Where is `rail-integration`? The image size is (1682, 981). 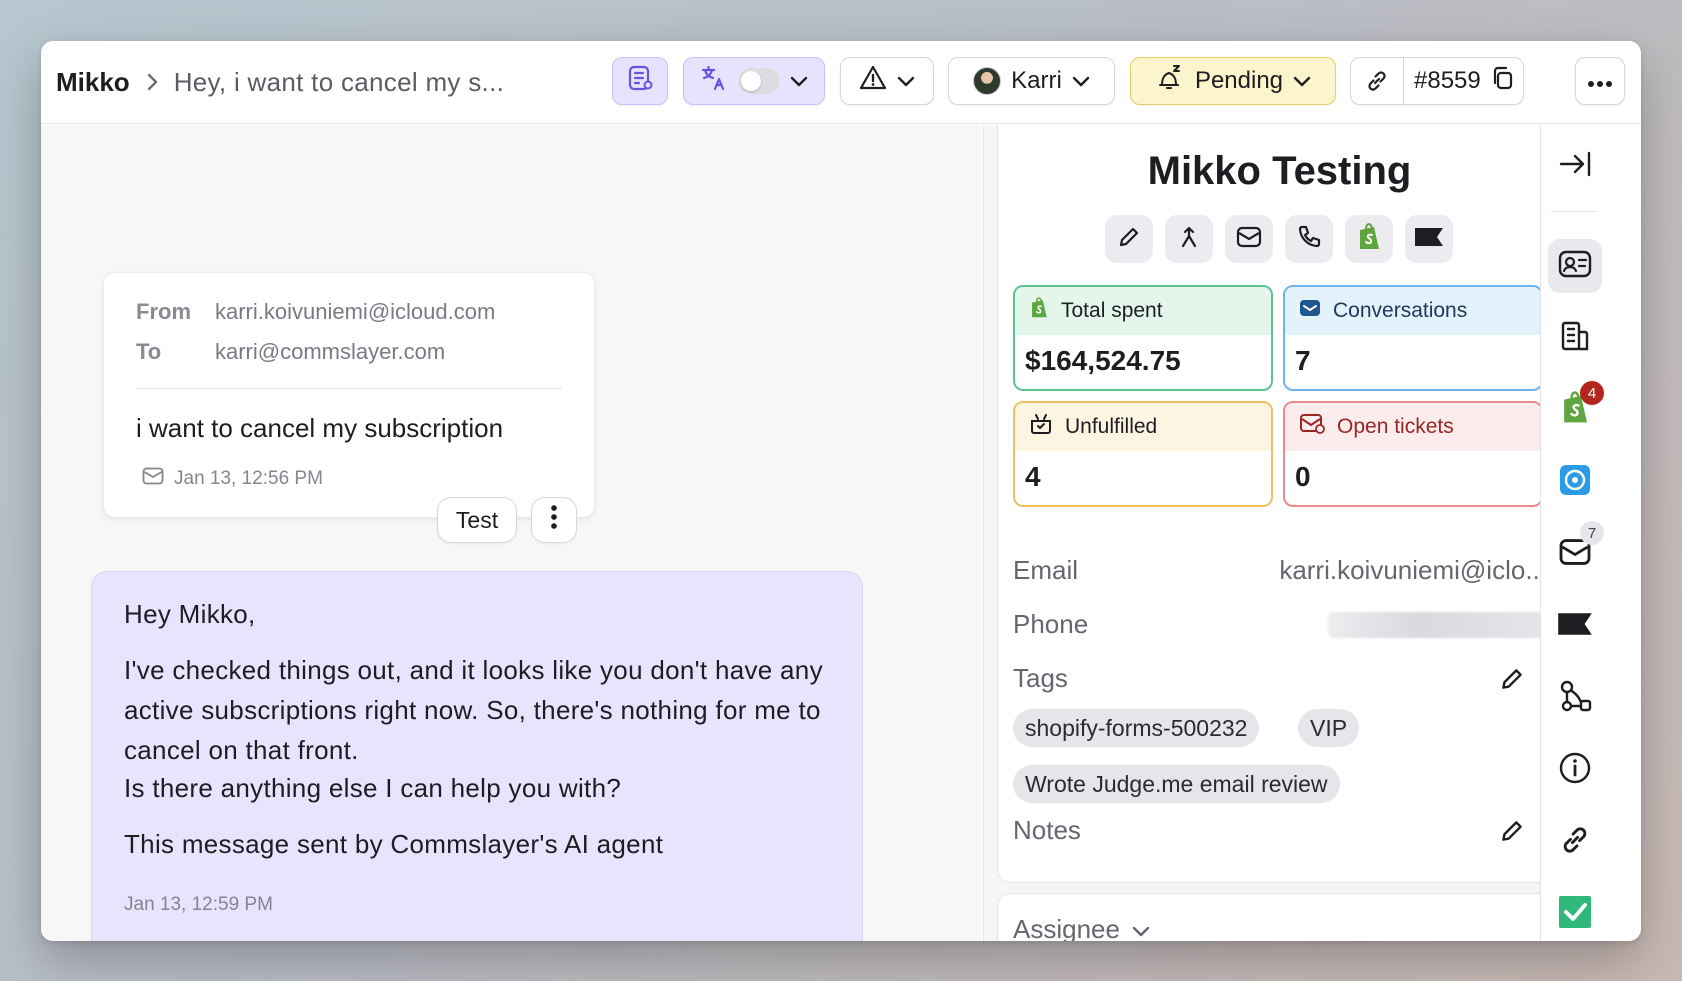 rail-integration is located at coordinates (1575, 482).